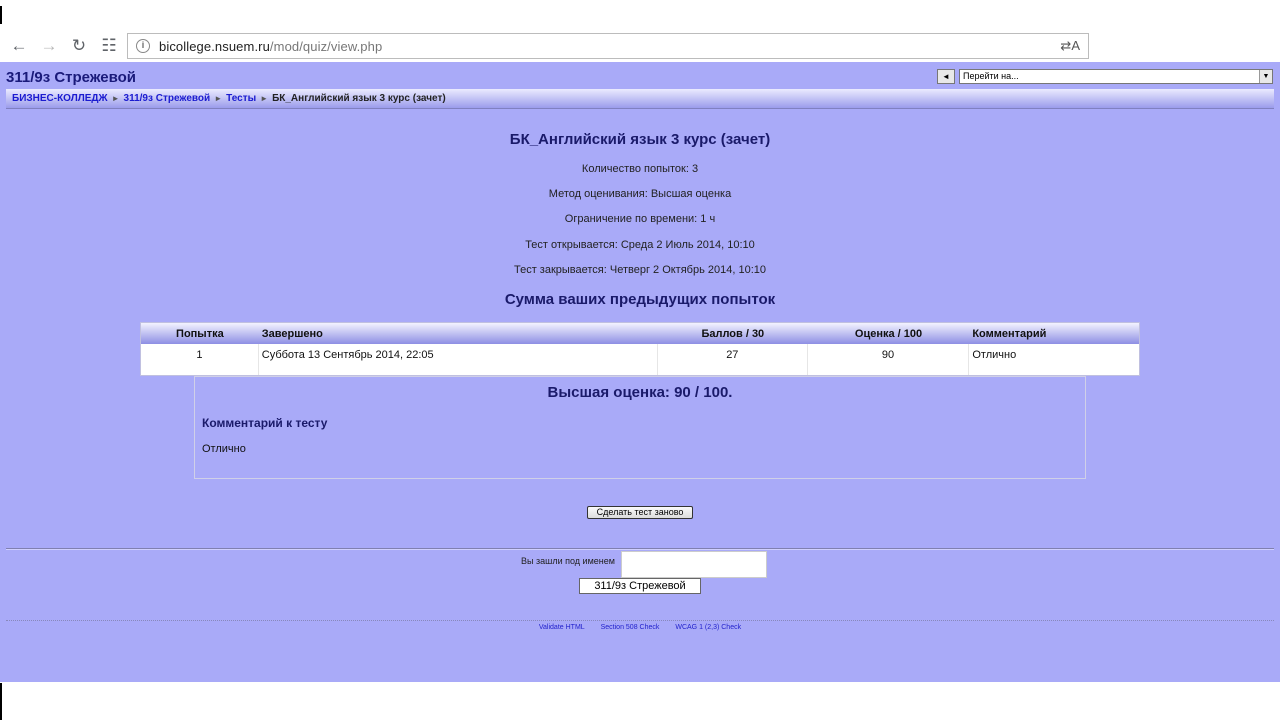 The image size is (1280, 720). I want to click on column-header-grade: Оценка / 100, so click(888, 333).